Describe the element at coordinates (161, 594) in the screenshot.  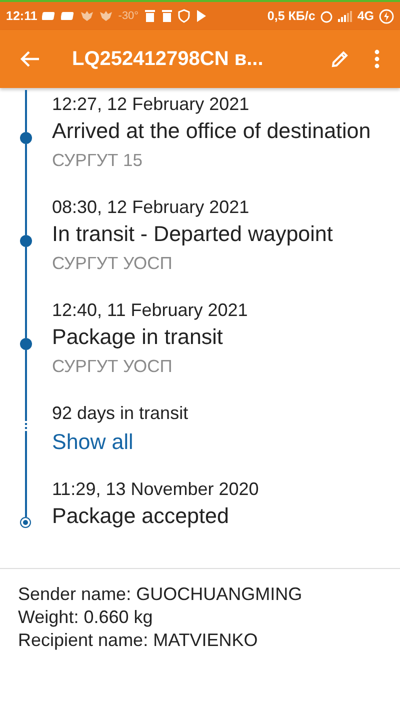
I see `detail-text: Sender name: GUOCHUANGMING` at that location.